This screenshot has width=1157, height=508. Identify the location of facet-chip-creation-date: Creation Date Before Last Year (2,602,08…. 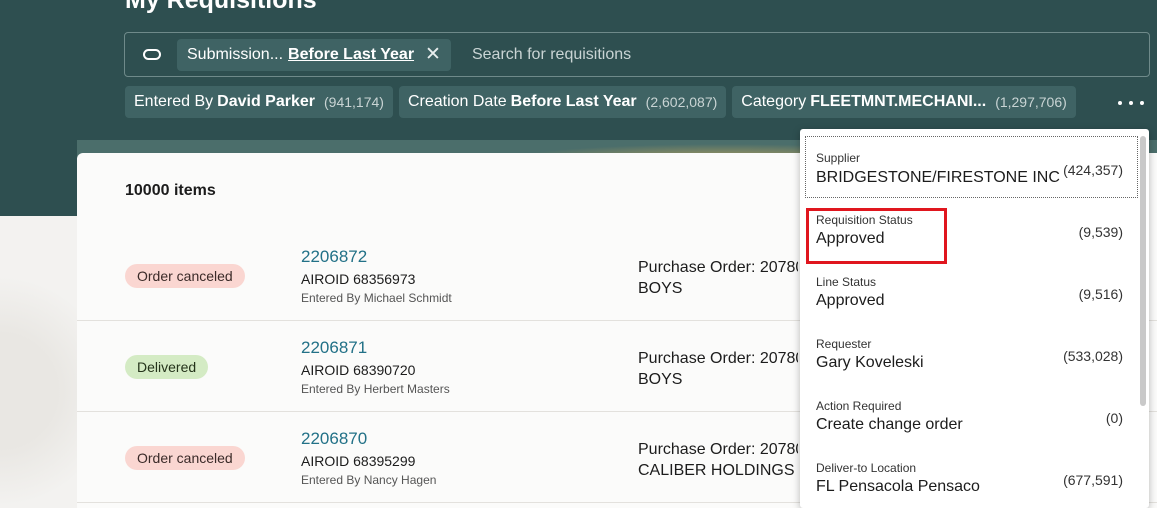
(562, 102).